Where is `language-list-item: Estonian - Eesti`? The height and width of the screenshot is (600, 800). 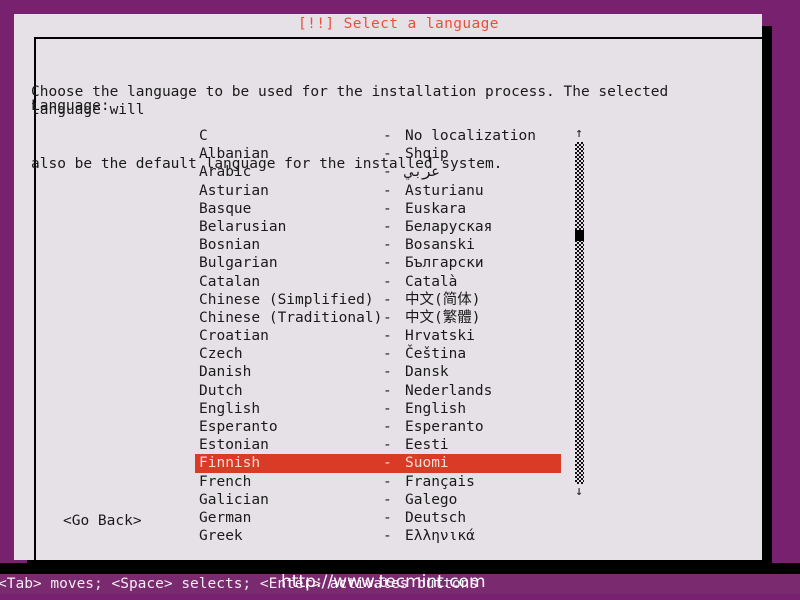 language-list-item: Estonian - Eesti is located at coordinates (378, 445).